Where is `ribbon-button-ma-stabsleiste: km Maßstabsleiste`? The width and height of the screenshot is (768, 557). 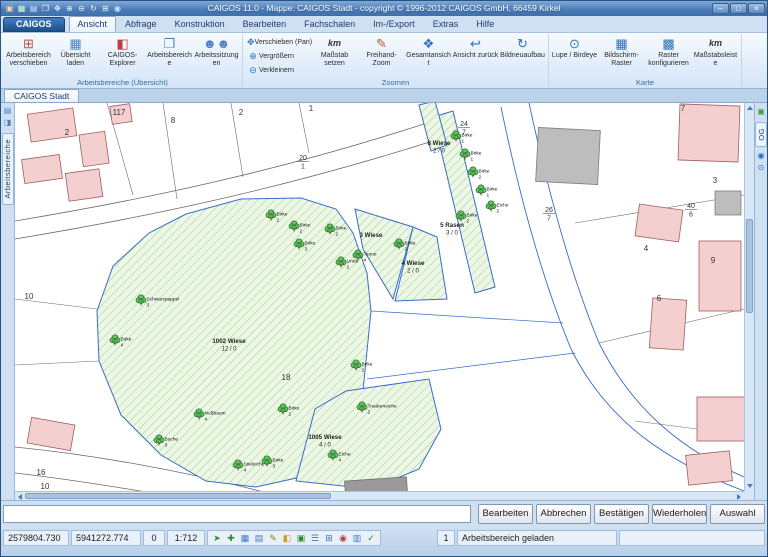 ribbon-button-ma-stabsleiste: km Maßstabsleiste is located at coordinates (715, 56).